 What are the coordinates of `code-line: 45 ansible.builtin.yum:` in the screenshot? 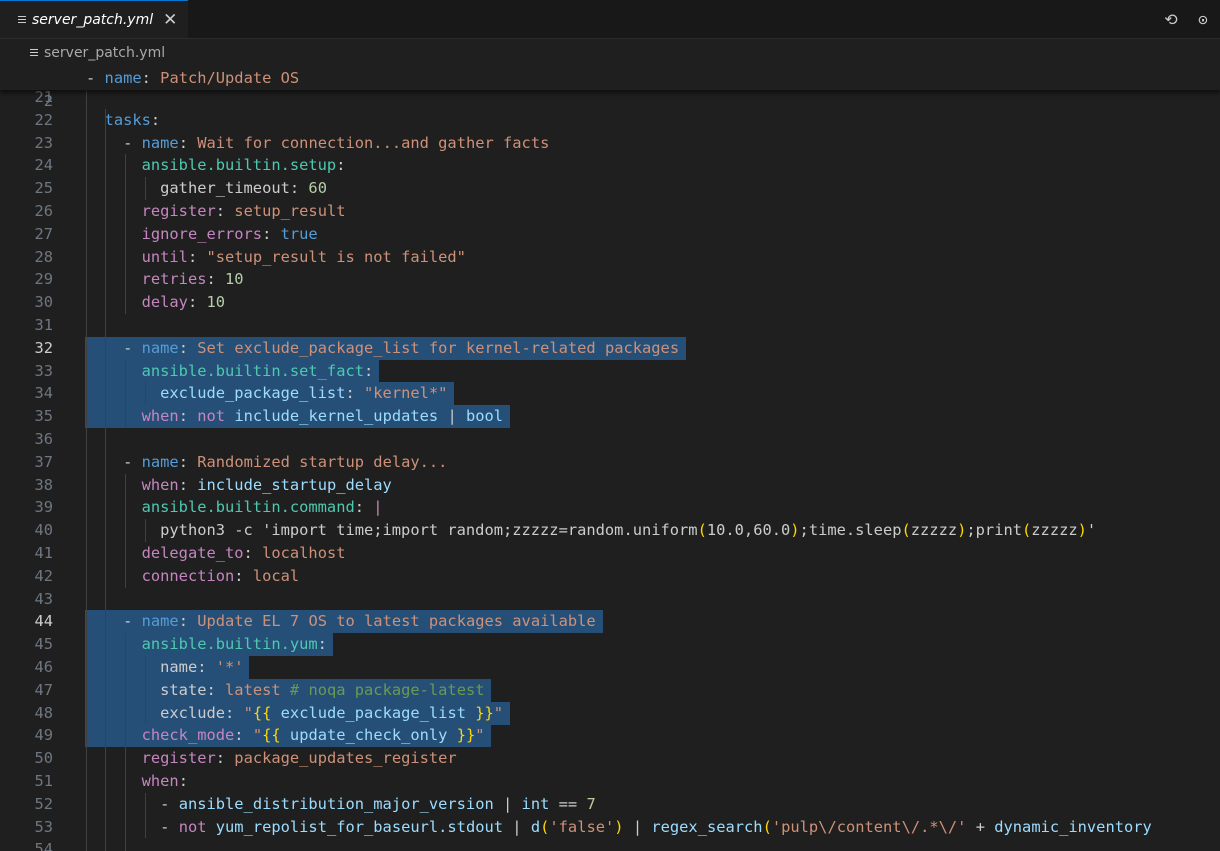 It's located at (610, 645).